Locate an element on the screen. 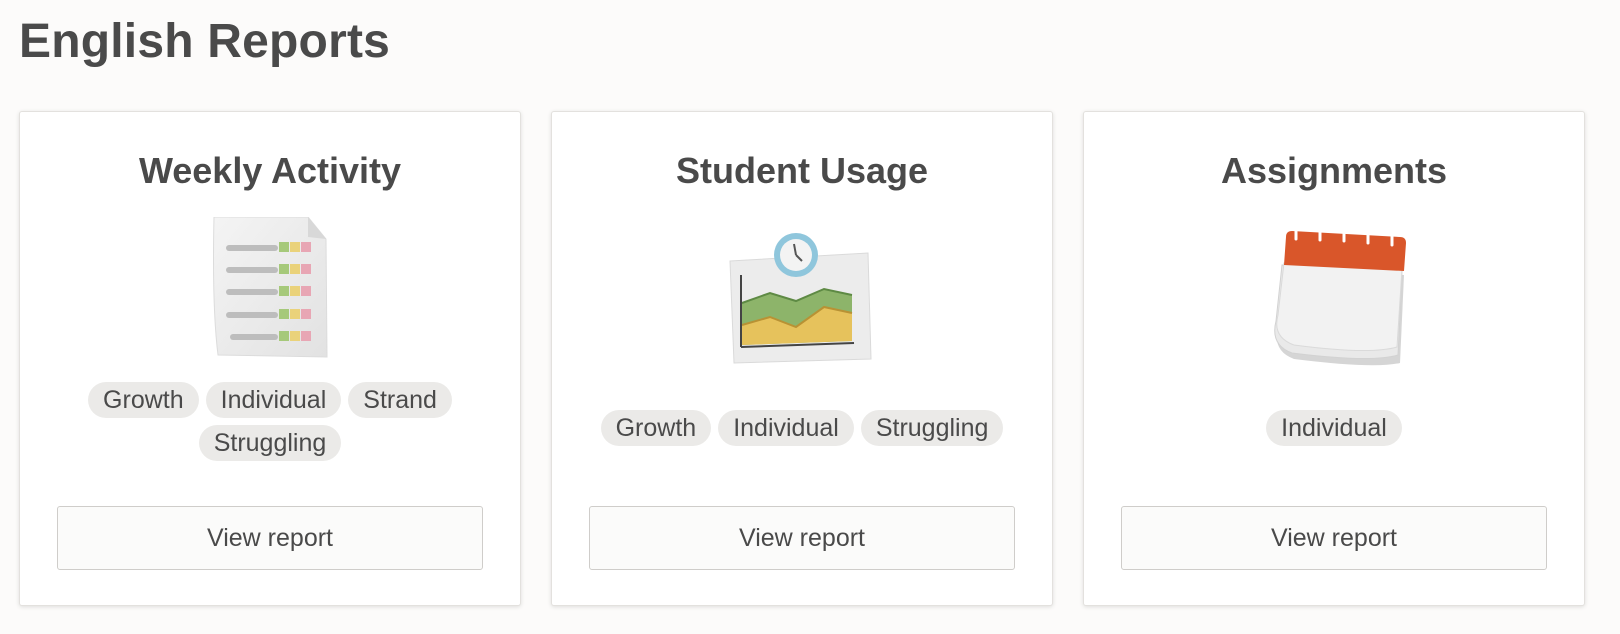  report-sheet-icon is located at coordinates (270, 297).